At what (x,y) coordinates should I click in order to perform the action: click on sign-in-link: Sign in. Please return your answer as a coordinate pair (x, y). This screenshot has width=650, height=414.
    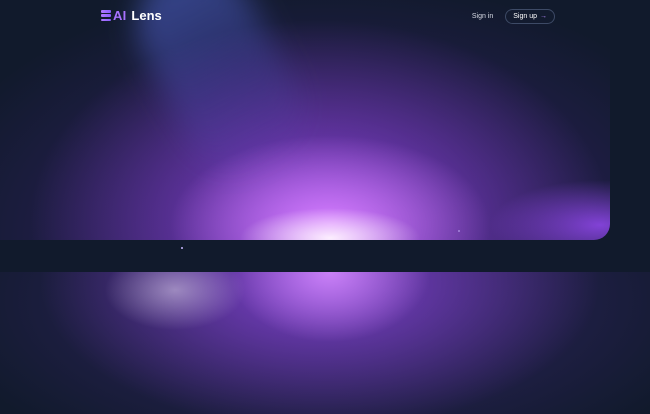
    Looking at the image, I should click on (482, 16).